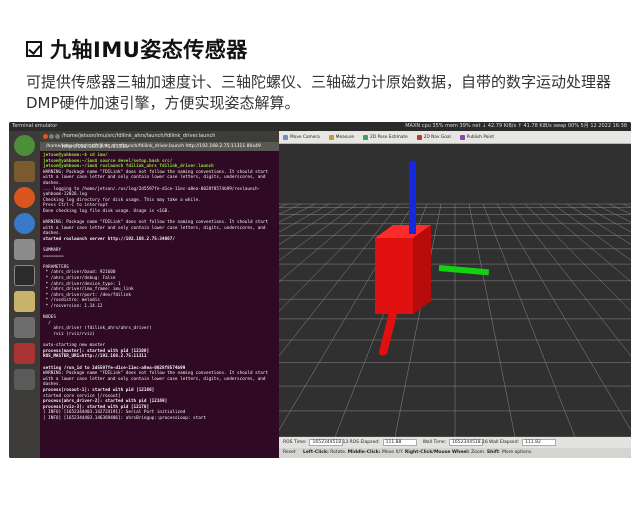  What do you see at coordinates (149, 50) in the screenshot?
I see `page-title: 九轴IMU姿态传感器` at bounding box center [149, 50].